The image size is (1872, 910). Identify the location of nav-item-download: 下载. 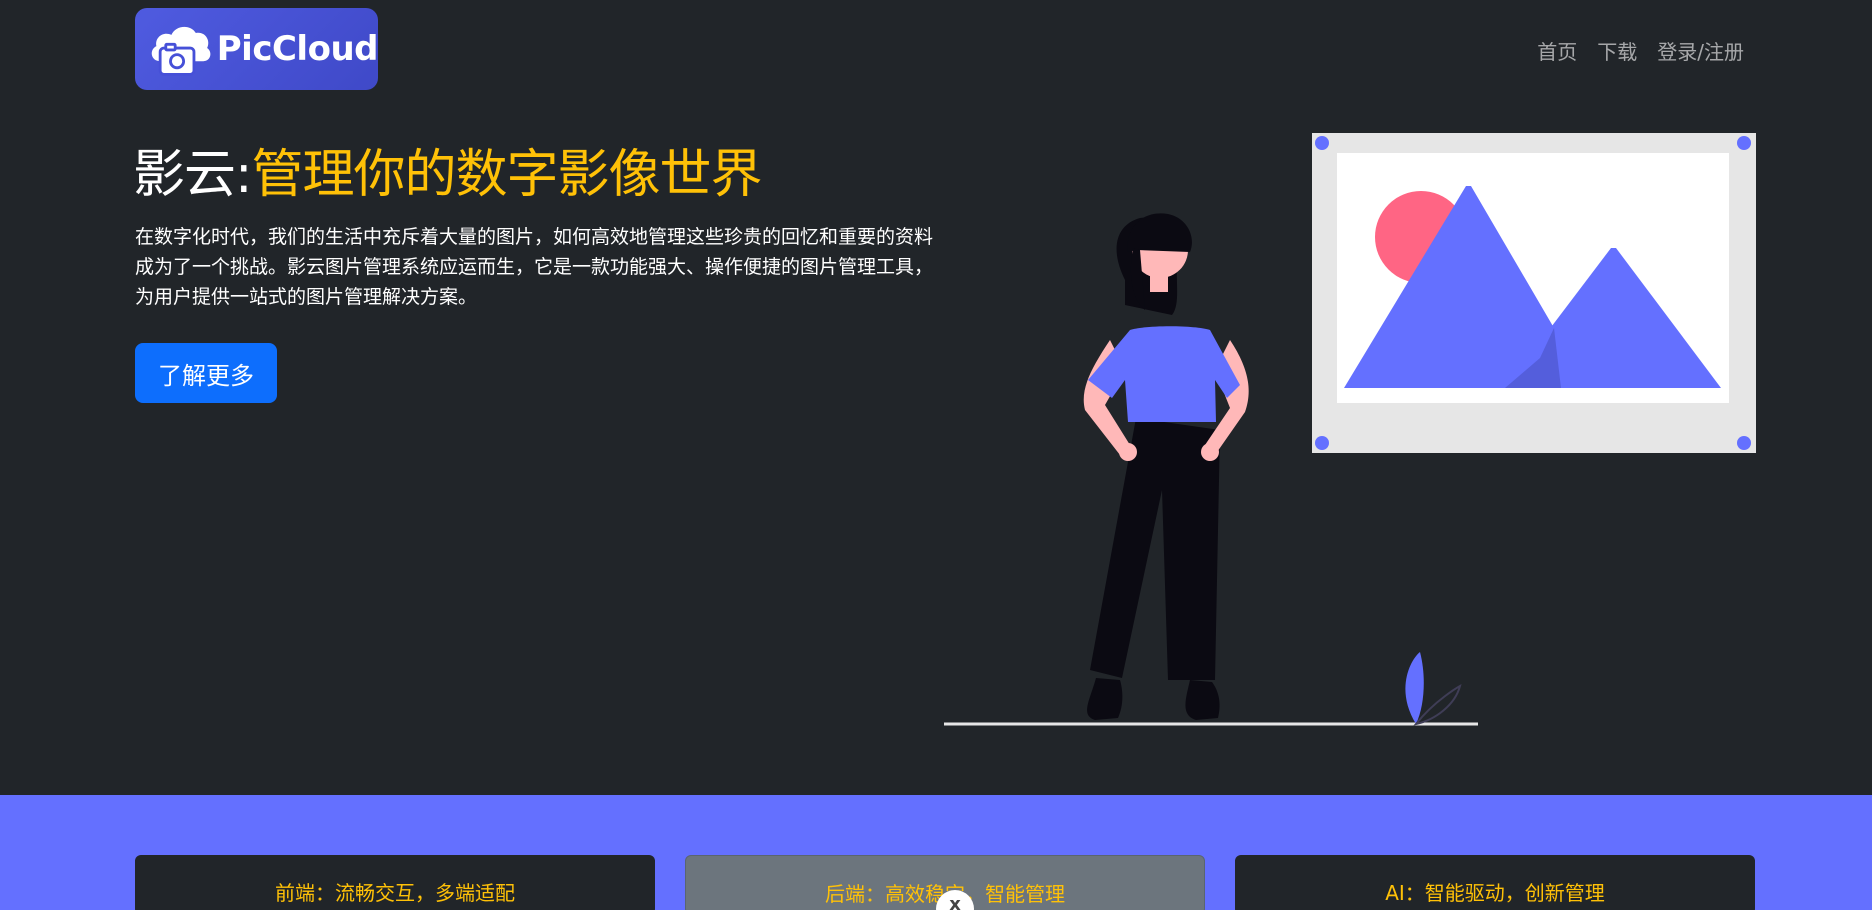
(1617, 50).